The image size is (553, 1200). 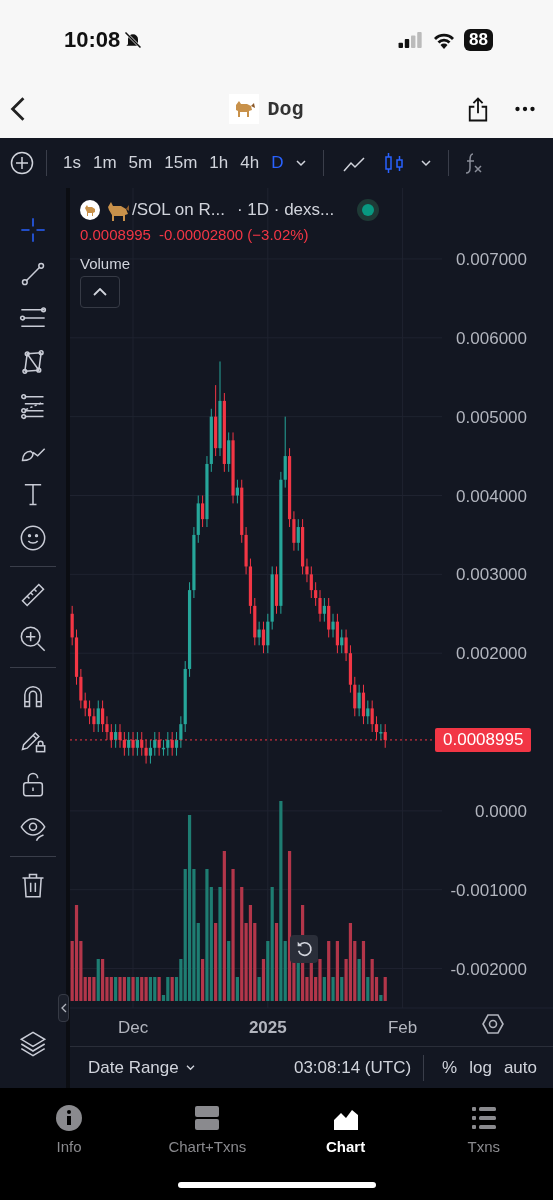 I want to click on tab: Info, so click(x=69, y=1132).